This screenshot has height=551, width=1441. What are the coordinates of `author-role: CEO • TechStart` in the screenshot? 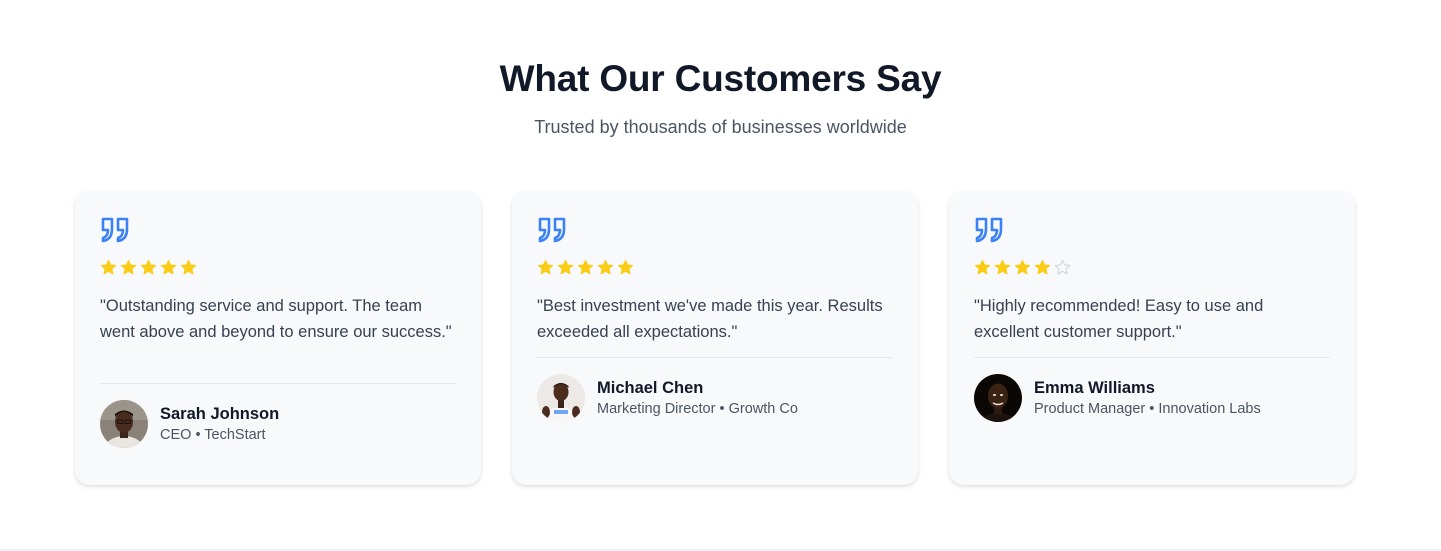 It's located at (213, 435).